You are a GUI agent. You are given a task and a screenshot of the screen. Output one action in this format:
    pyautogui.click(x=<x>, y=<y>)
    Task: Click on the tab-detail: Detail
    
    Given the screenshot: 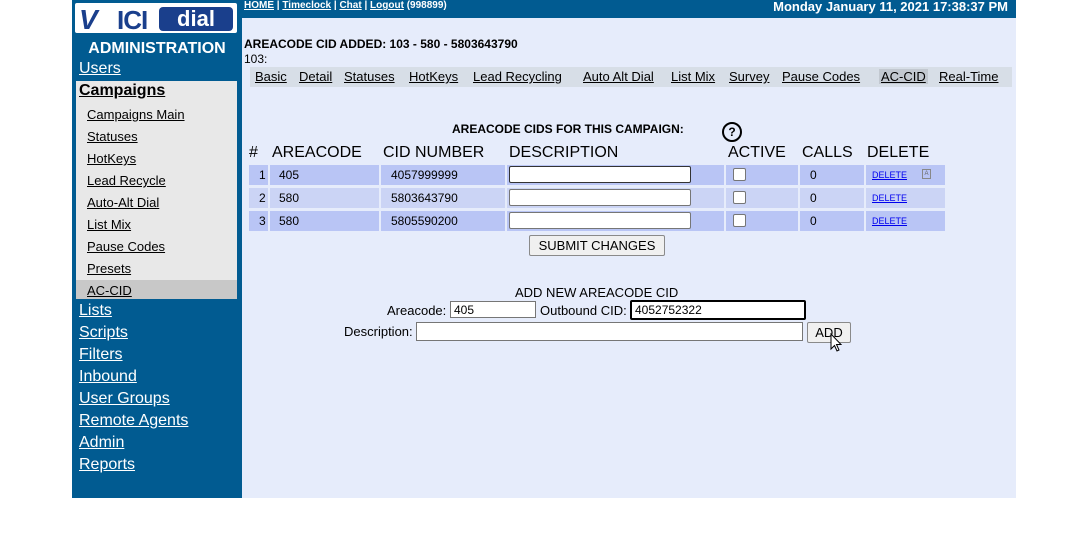 What is the action you would take?
    pyautogui.click(x=315, y=76)
    